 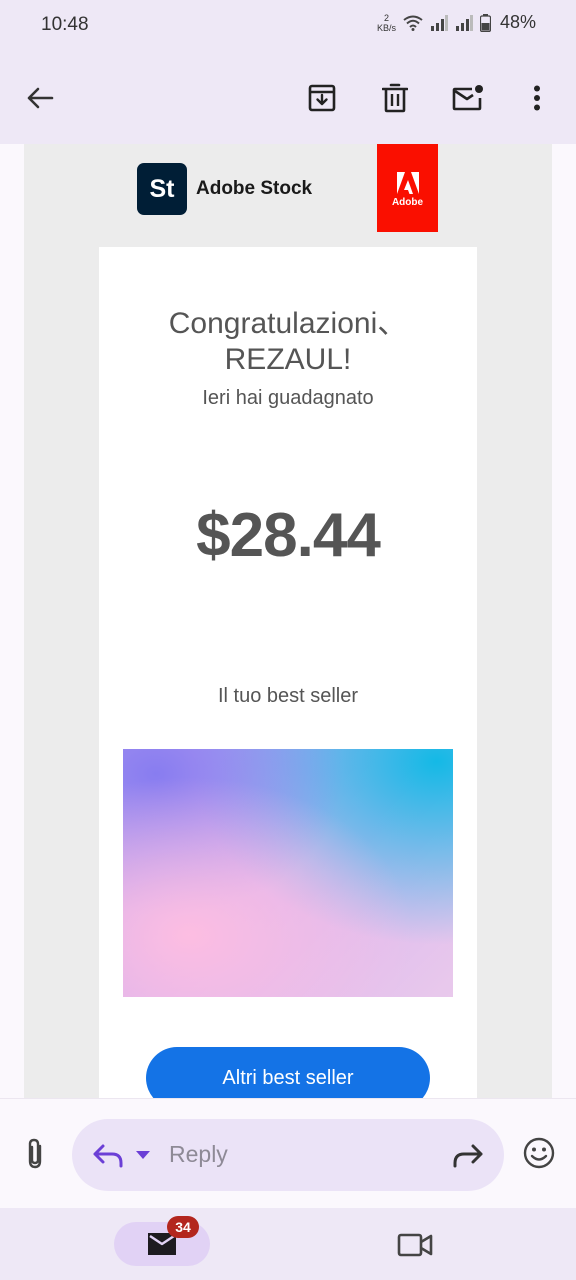 I want to click on adobe-a-icon, so click(x=407, y=183).